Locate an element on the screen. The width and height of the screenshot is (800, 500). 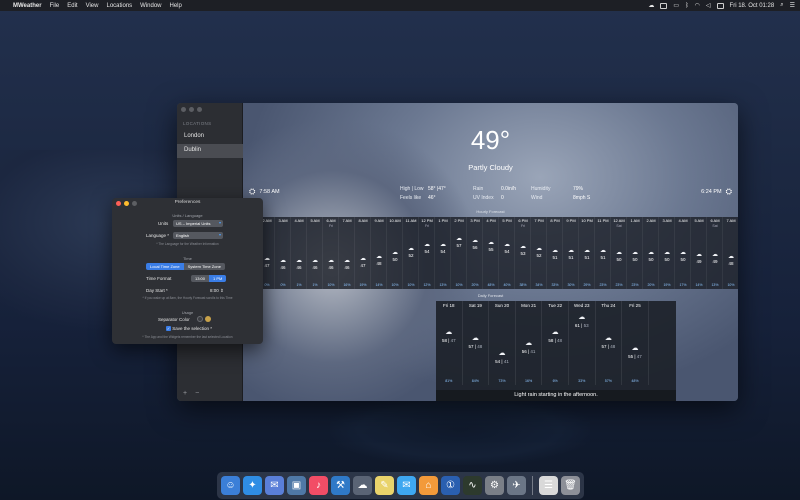
mweather-icon: ☁ is located at coordinates (362, 485).